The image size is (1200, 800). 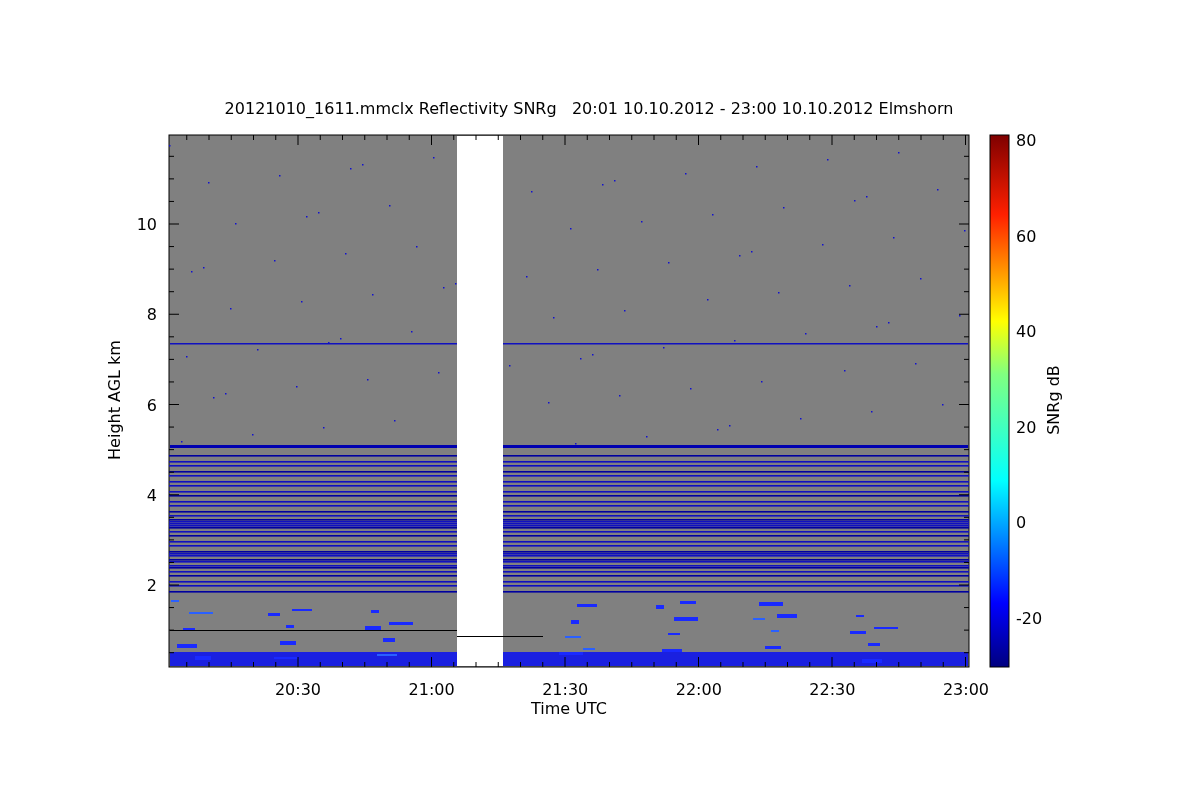 What do you see at coordinates (151, 585) in the screenshot?
I see `axis-tick-label: 2` at bounding box center [151, 585].